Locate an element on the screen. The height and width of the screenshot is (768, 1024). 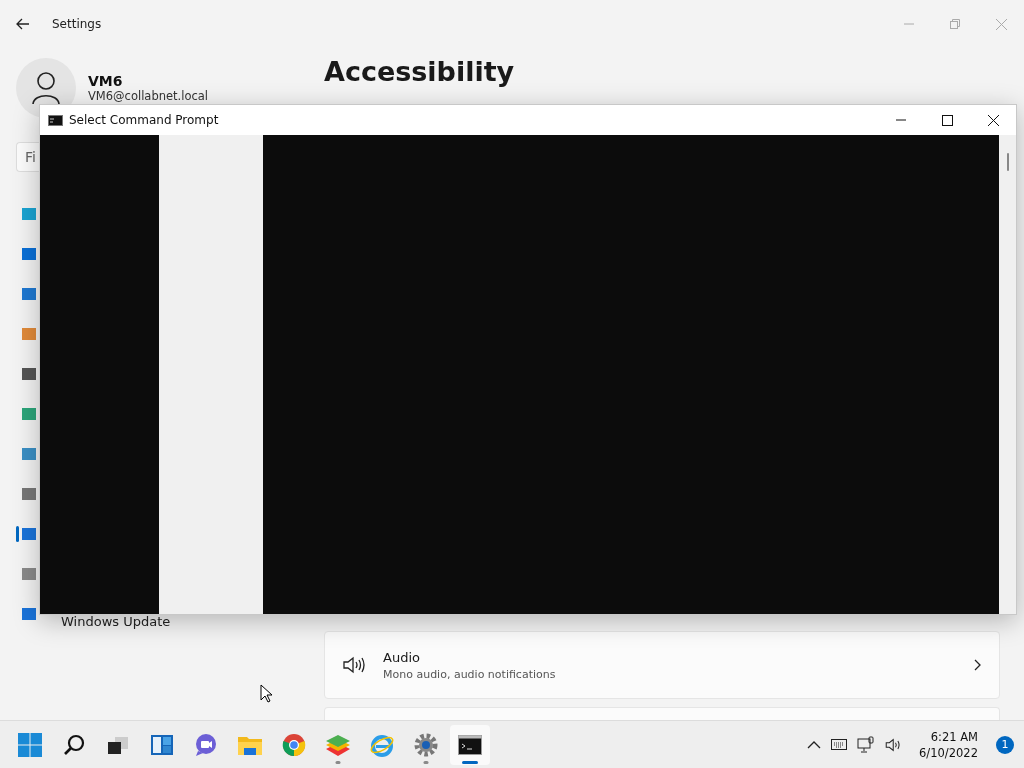
page-title: Accessibility is located at coordinates (420, 71).